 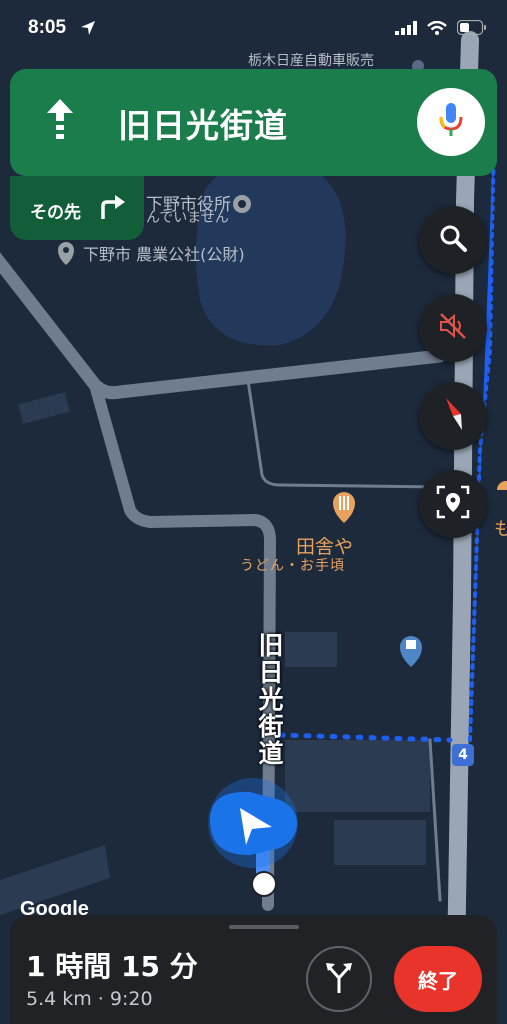 I want to click on status-time: 8:05, so click(x=47, y=27).